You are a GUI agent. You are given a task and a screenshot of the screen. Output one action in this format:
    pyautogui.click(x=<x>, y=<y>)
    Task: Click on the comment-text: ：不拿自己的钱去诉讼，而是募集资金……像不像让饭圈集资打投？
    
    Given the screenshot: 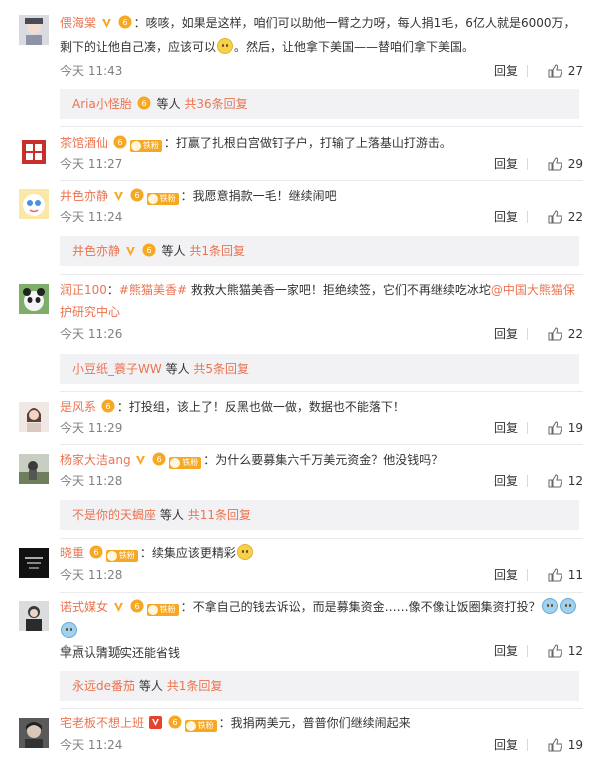 What is the action you would take?
    pyautogui.click(x=360, y=607)
    